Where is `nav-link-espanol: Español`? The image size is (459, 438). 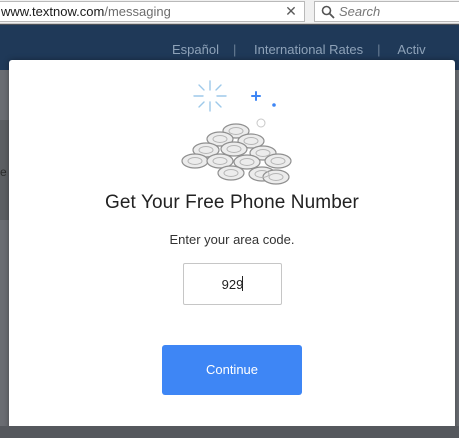
nav-link-espanol: Español is located at coordinates (195, 49).